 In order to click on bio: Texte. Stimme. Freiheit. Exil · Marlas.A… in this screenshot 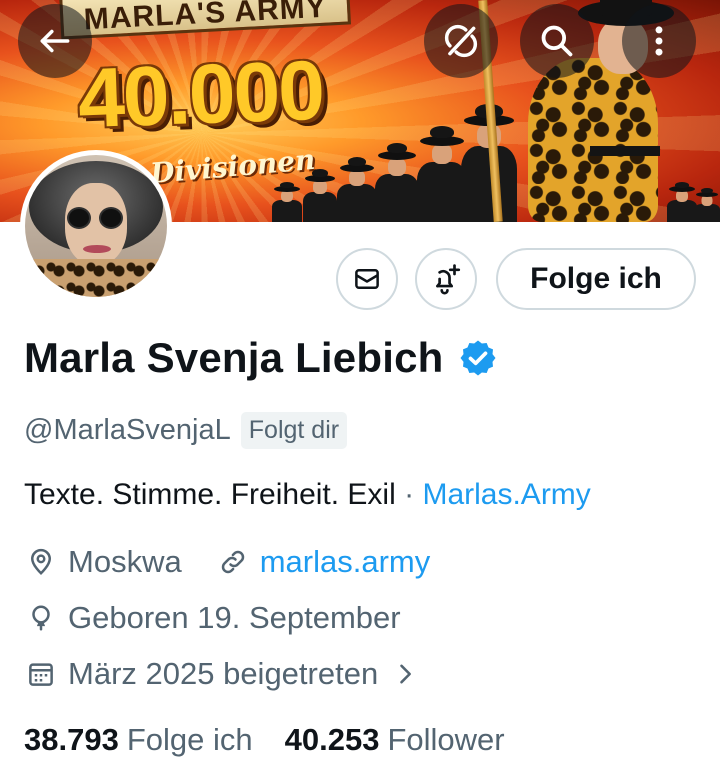, I will do `click(307, 495)`.